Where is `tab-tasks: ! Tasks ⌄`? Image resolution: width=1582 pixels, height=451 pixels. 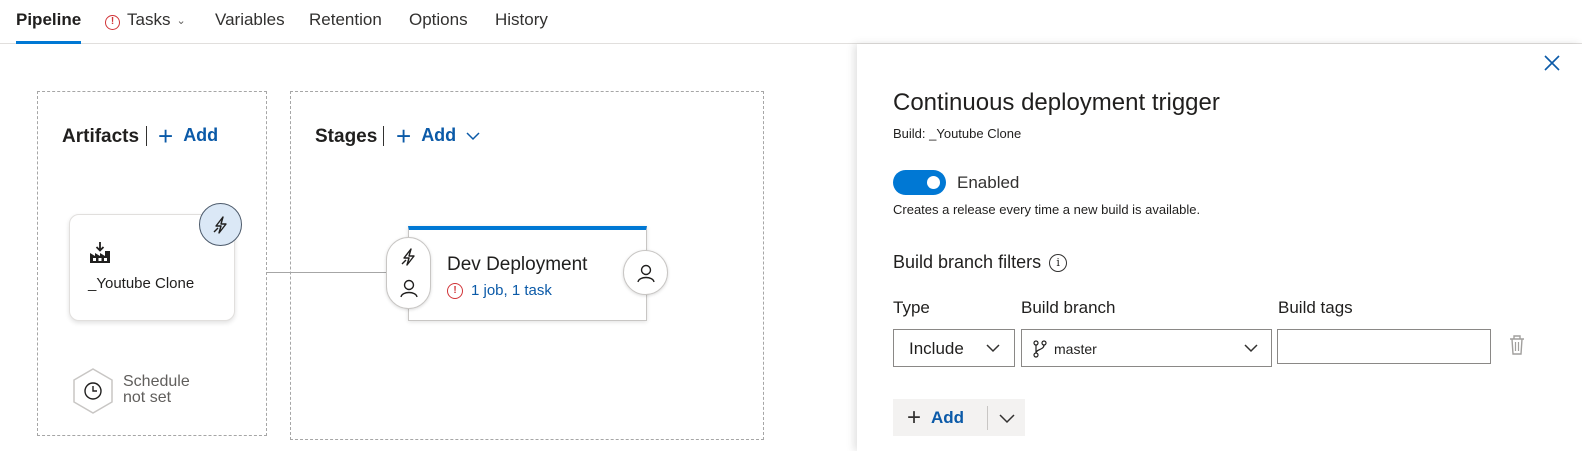 tab-tasks: ! Tasks ⌄ is located at coordinates (145, 22).